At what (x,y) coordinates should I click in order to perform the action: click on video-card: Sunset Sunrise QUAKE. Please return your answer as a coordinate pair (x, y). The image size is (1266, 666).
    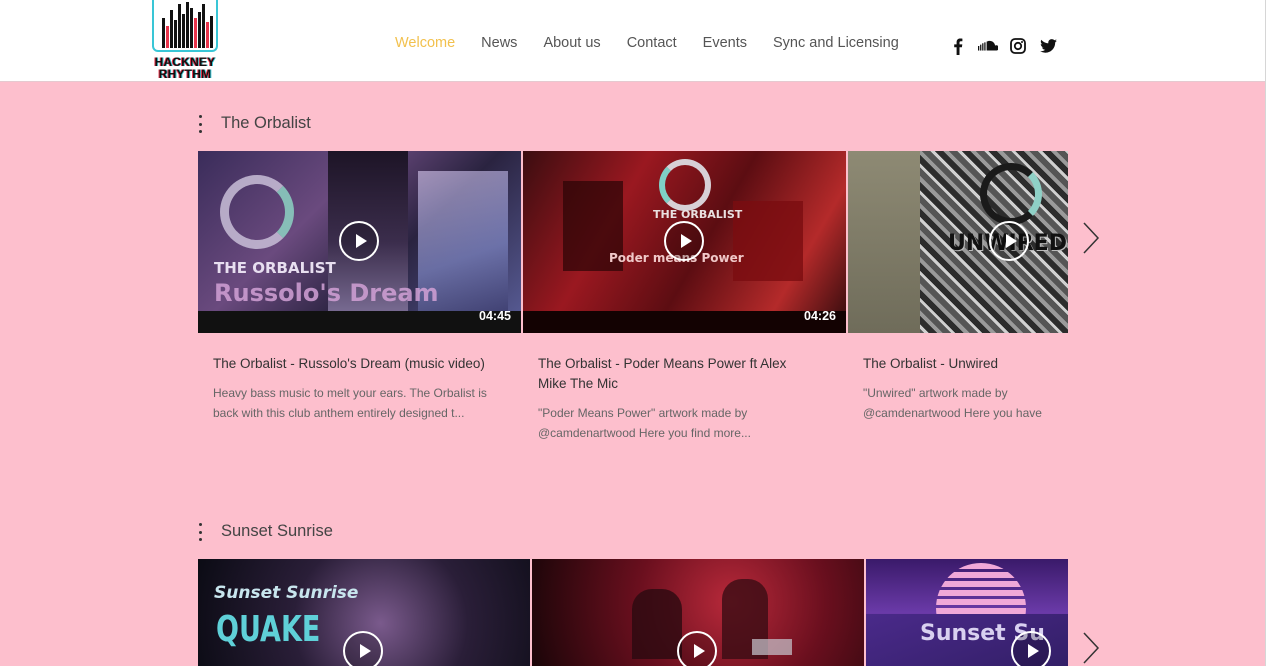
    Looking at the image, I should click on (364, 612).